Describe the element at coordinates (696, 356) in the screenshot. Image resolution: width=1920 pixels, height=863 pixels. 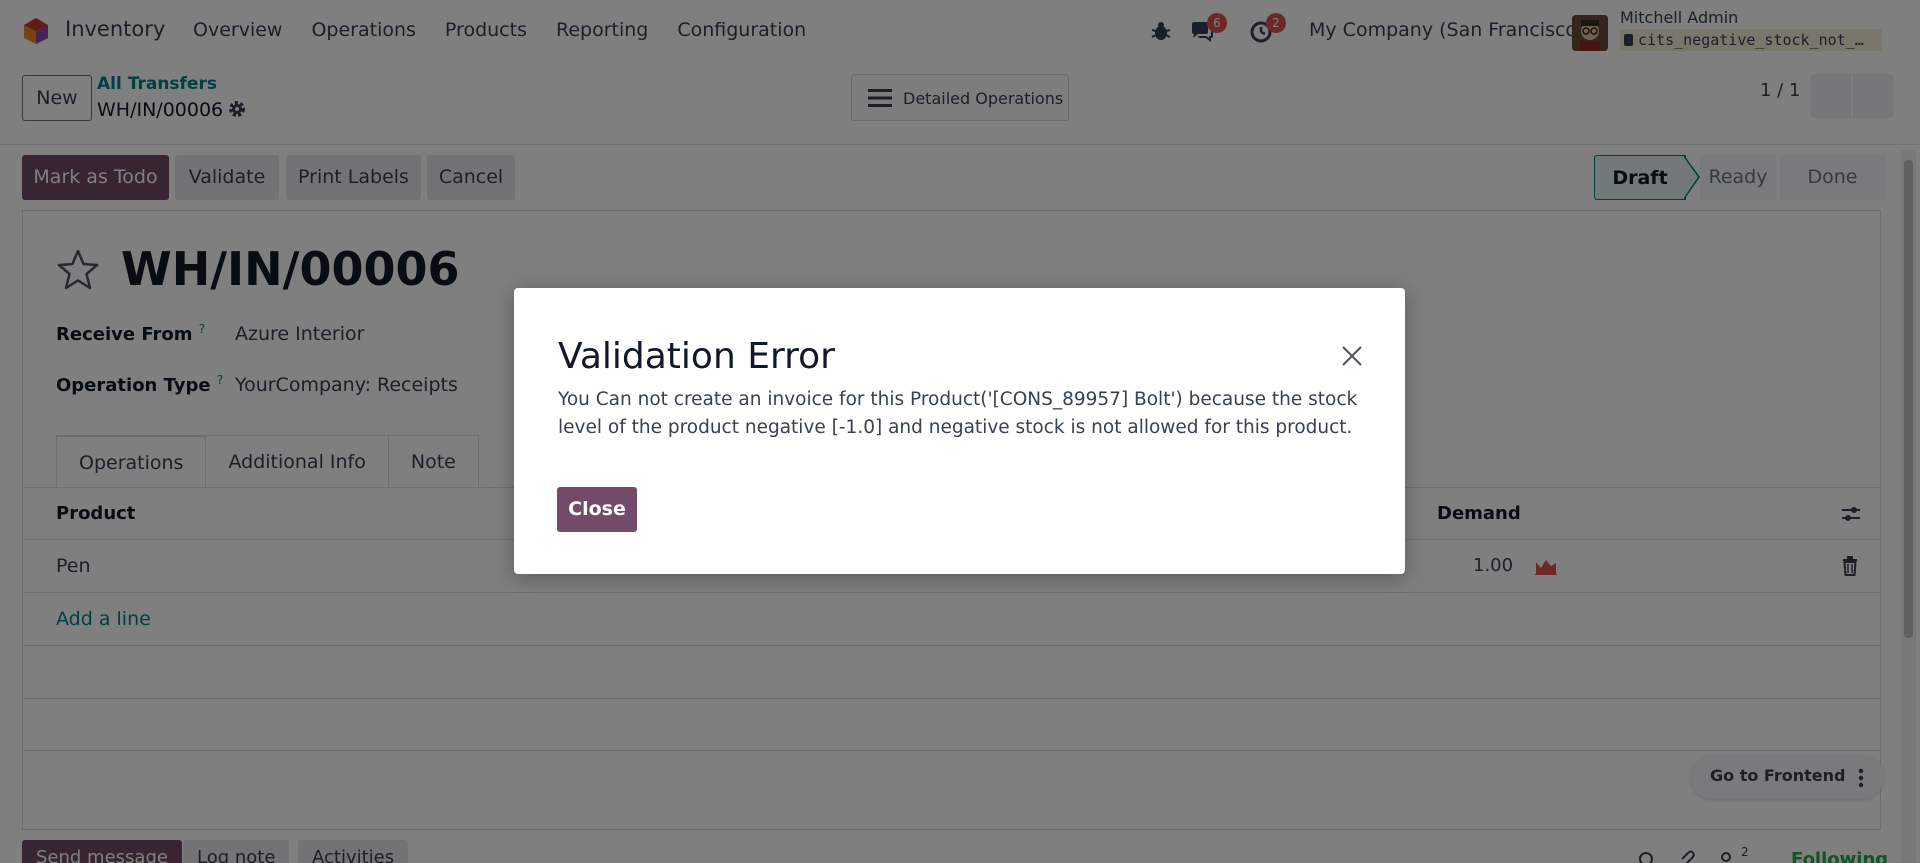
I see `dialog-title: Validation Error` at that location.